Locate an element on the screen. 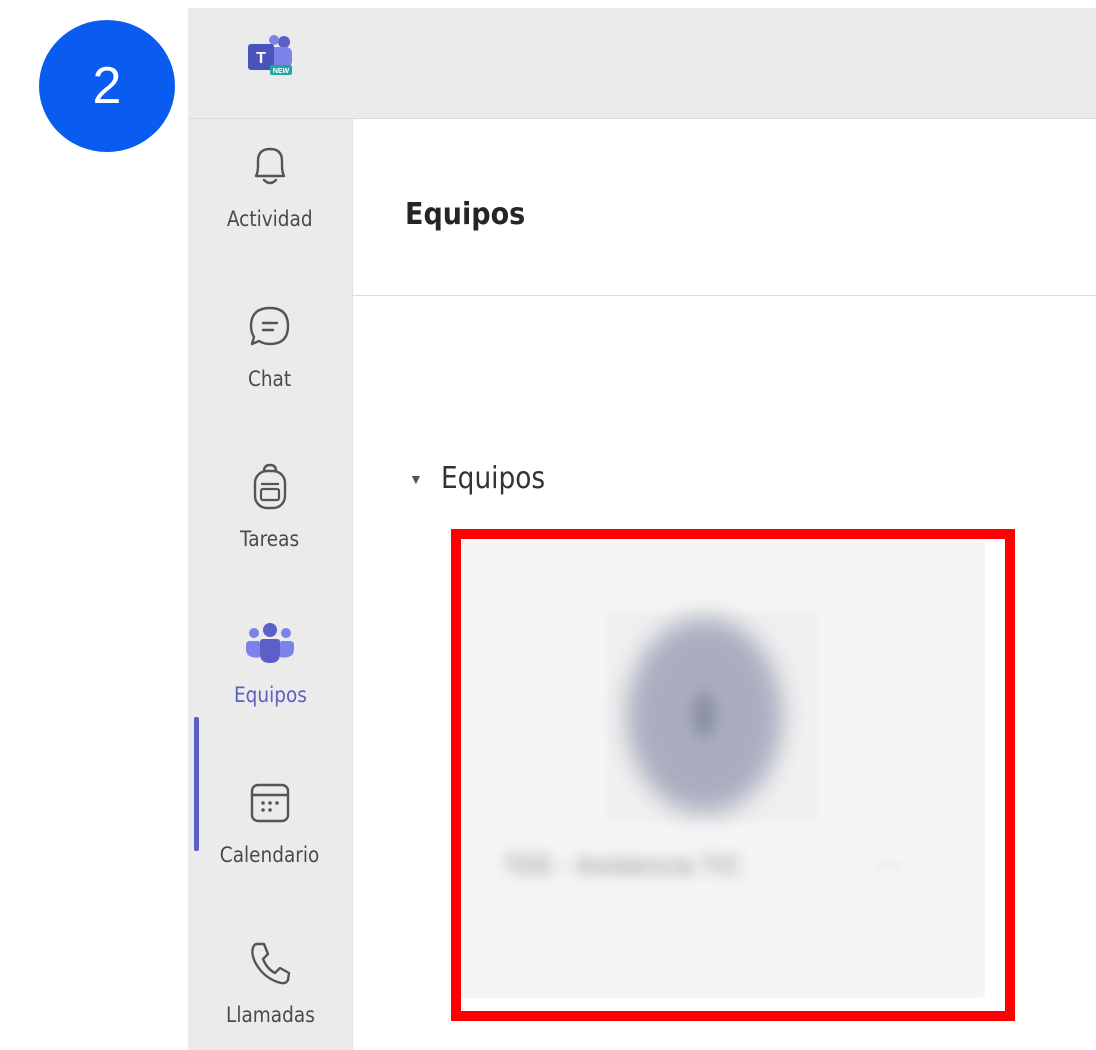  title-bar: T NEW is located at coordinates (642, 63).